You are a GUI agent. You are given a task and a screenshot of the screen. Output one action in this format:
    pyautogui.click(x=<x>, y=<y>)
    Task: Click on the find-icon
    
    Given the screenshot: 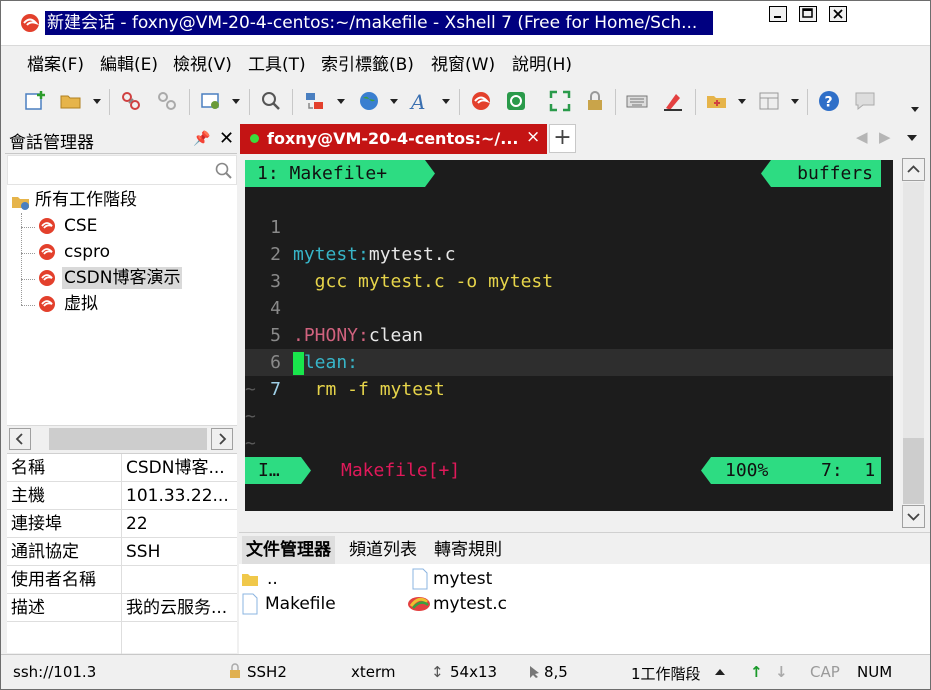 What is the action you would take?
    pyautogui.click(x=271, y=101)
    